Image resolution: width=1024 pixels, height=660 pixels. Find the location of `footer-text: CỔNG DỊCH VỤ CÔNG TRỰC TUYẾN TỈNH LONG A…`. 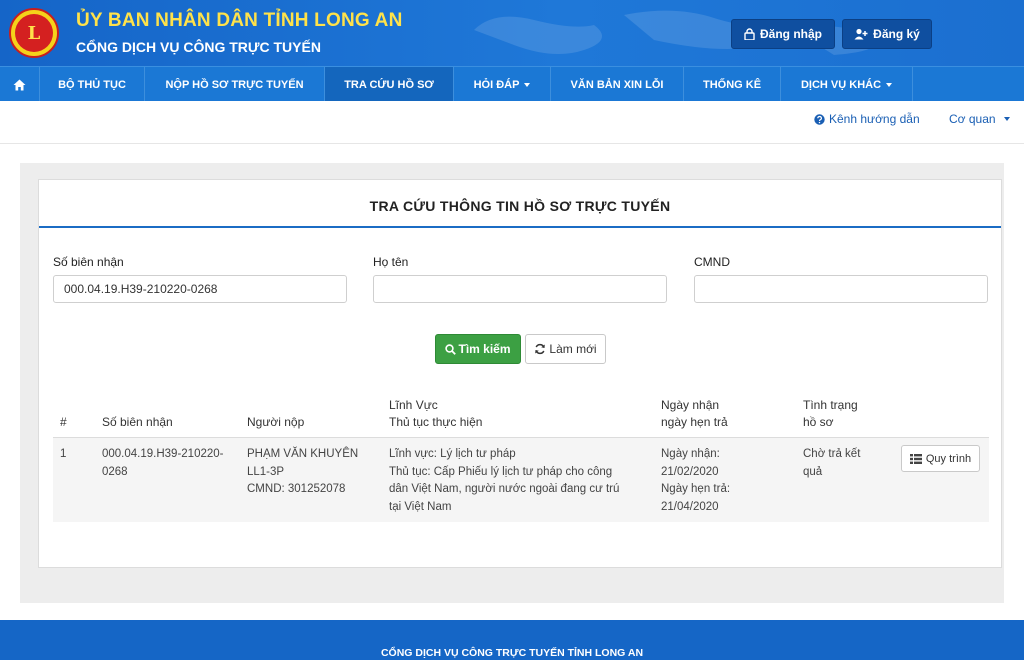

footer-text: CỔNG DỊCH VỤ CÔNG TRỰC TUYẾN TỈNH LONG A… is located at coordinates (512, 653).